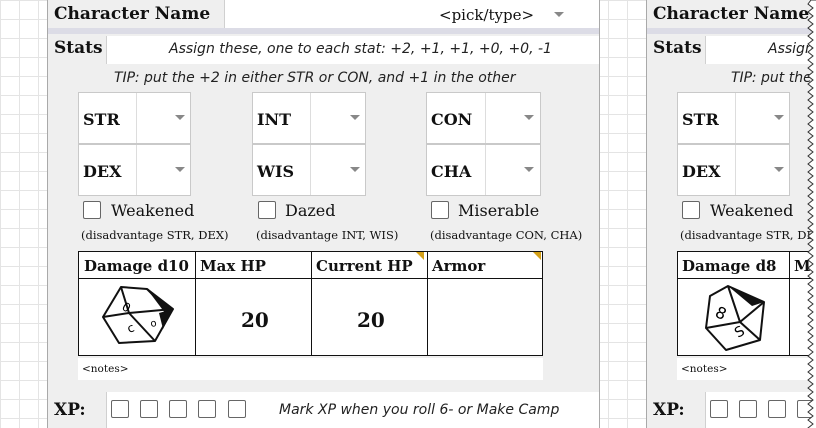 This screenshot has width=816, height=428. I want to click on max-hp-value: 20, so click(255, 320).